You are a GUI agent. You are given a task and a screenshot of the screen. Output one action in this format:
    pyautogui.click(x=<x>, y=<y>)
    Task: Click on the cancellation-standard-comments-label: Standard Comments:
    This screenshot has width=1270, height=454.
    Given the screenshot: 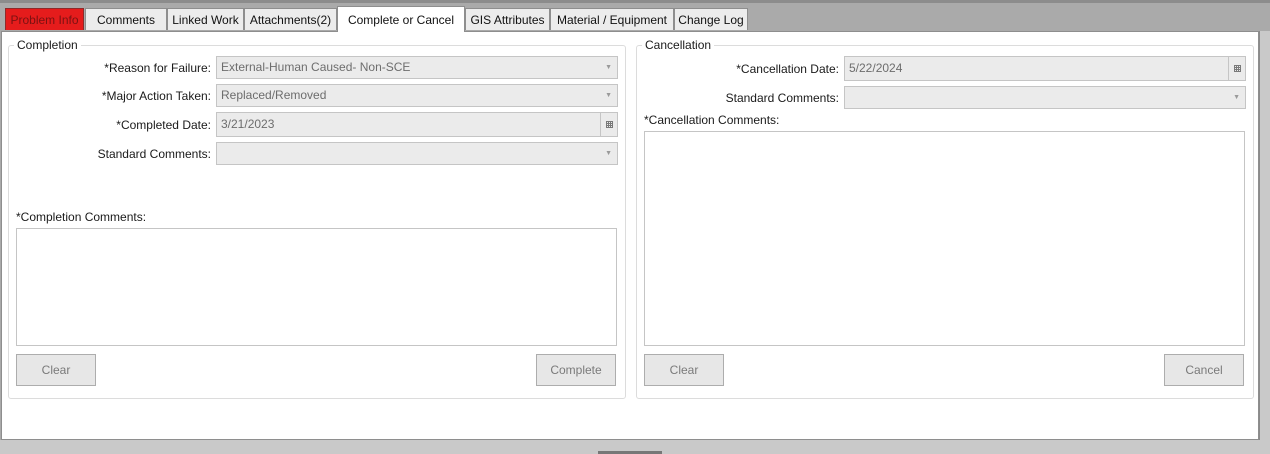 What is the action you would take?
    pyautogui.click(x=782, y=98)
    